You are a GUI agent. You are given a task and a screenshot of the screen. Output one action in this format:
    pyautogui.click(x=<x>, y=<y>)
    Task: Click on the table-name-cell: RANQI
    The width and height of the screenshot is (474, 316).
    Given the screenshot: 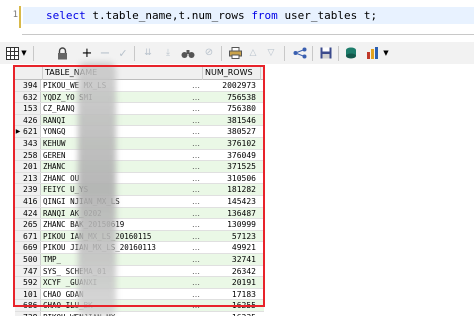 What is the action you would take?
    pyautogui.click(x=122, y=120)
    